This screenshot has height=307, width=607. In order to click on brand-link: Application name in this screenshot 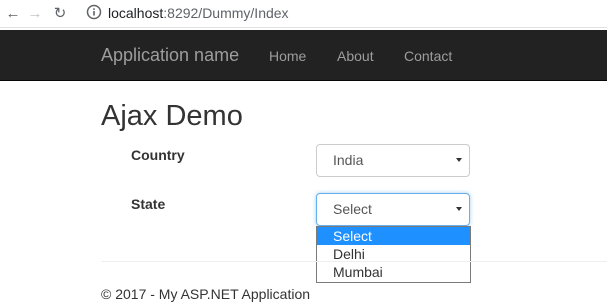, I will do `click(170, 55)`.